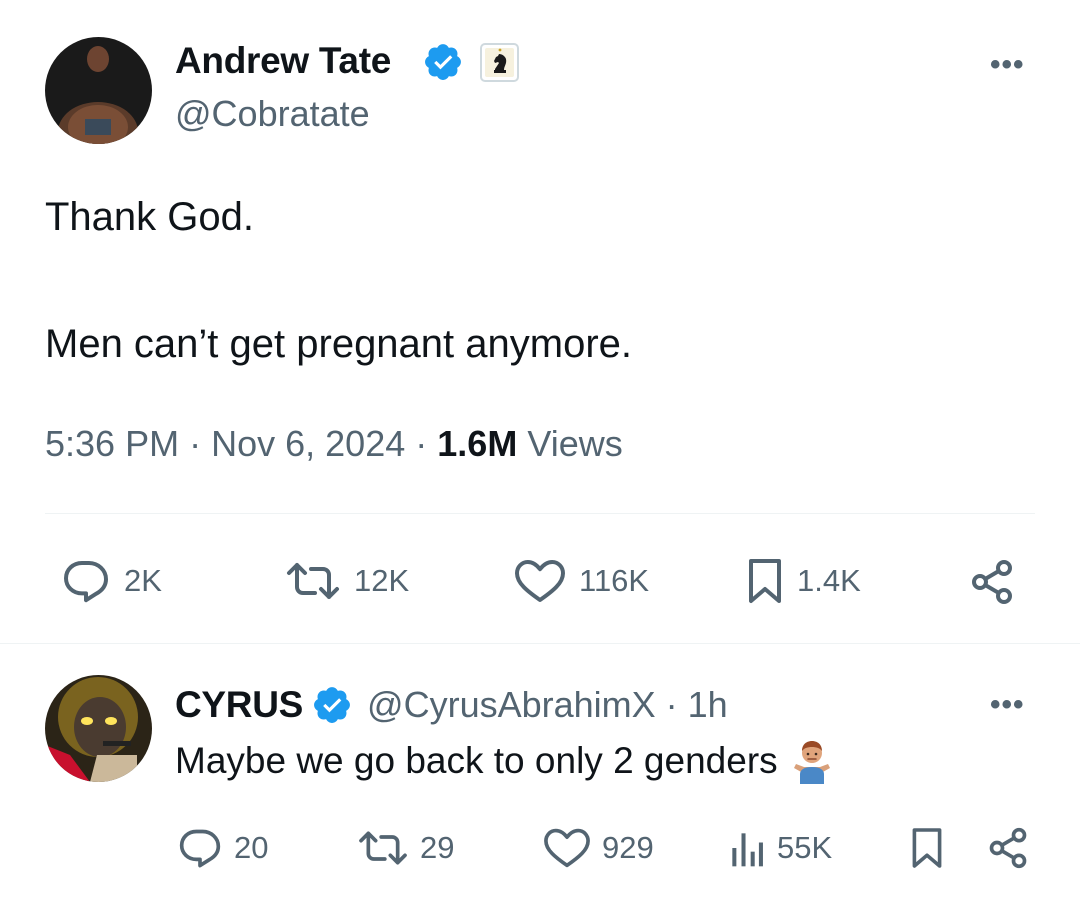 The image size is (1080, 899). I want to click on repost-button: 12K, so click(346, 581).